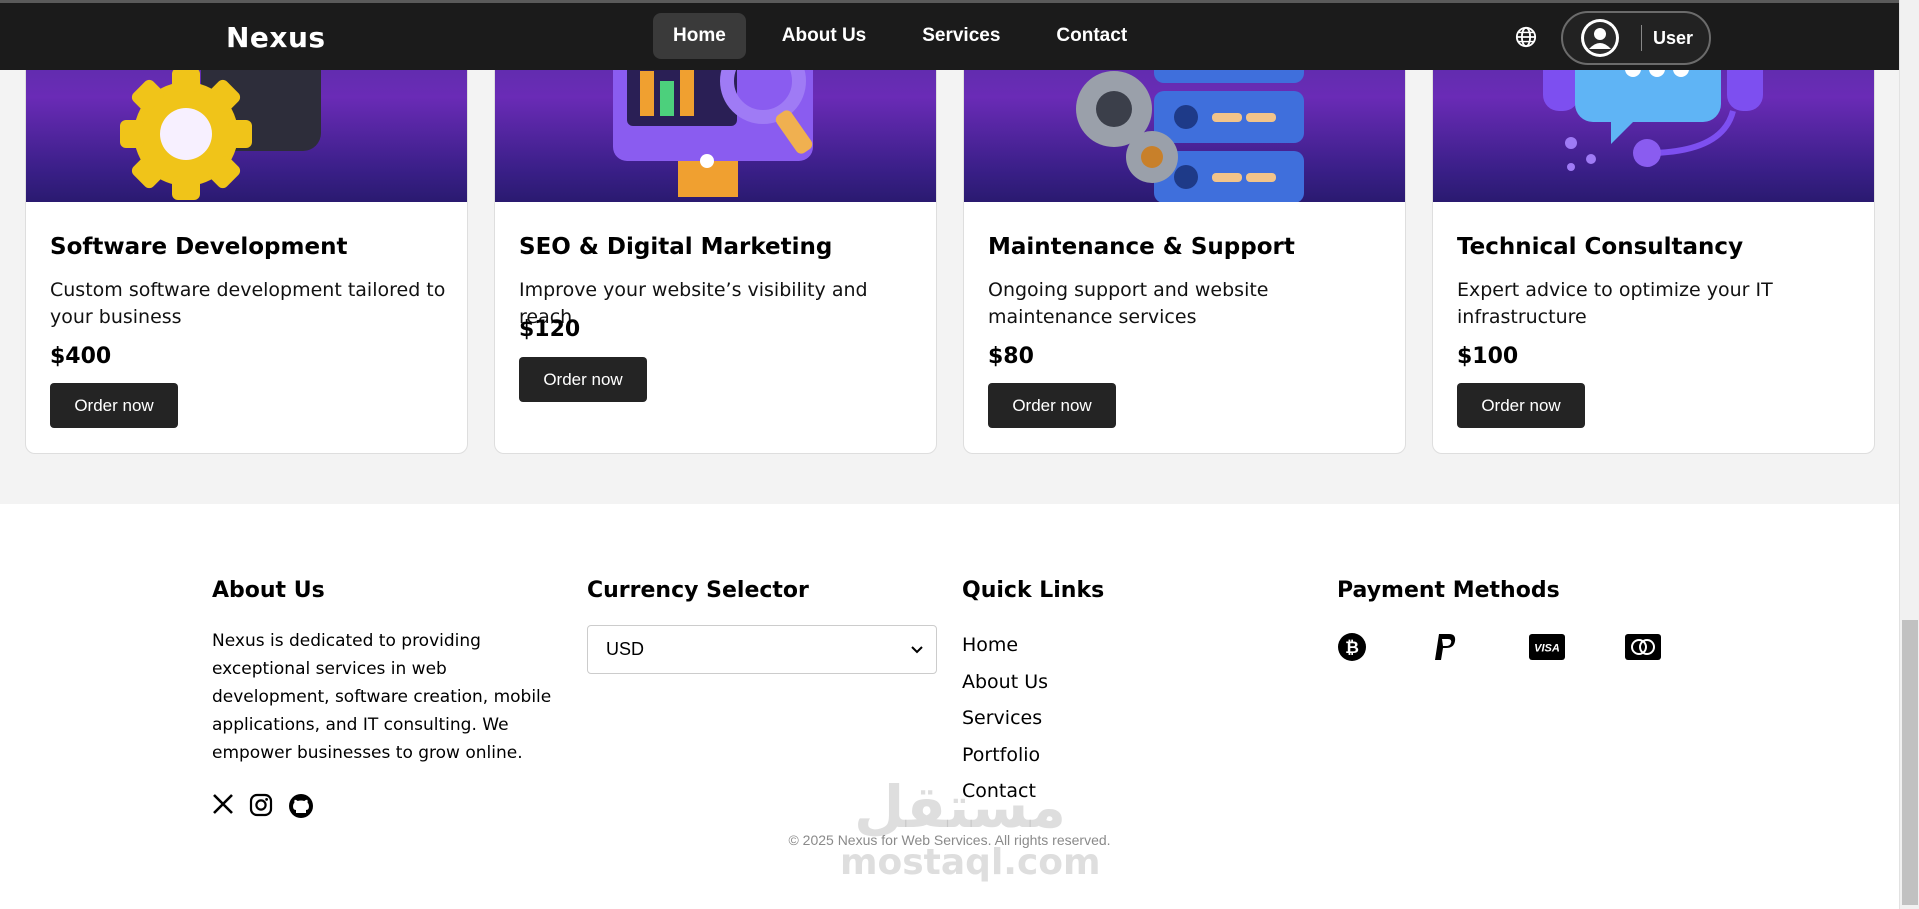 The width and height of the screenshot is (1919, 909). I want to click on nav-link-services: Services, so click(961, 36).